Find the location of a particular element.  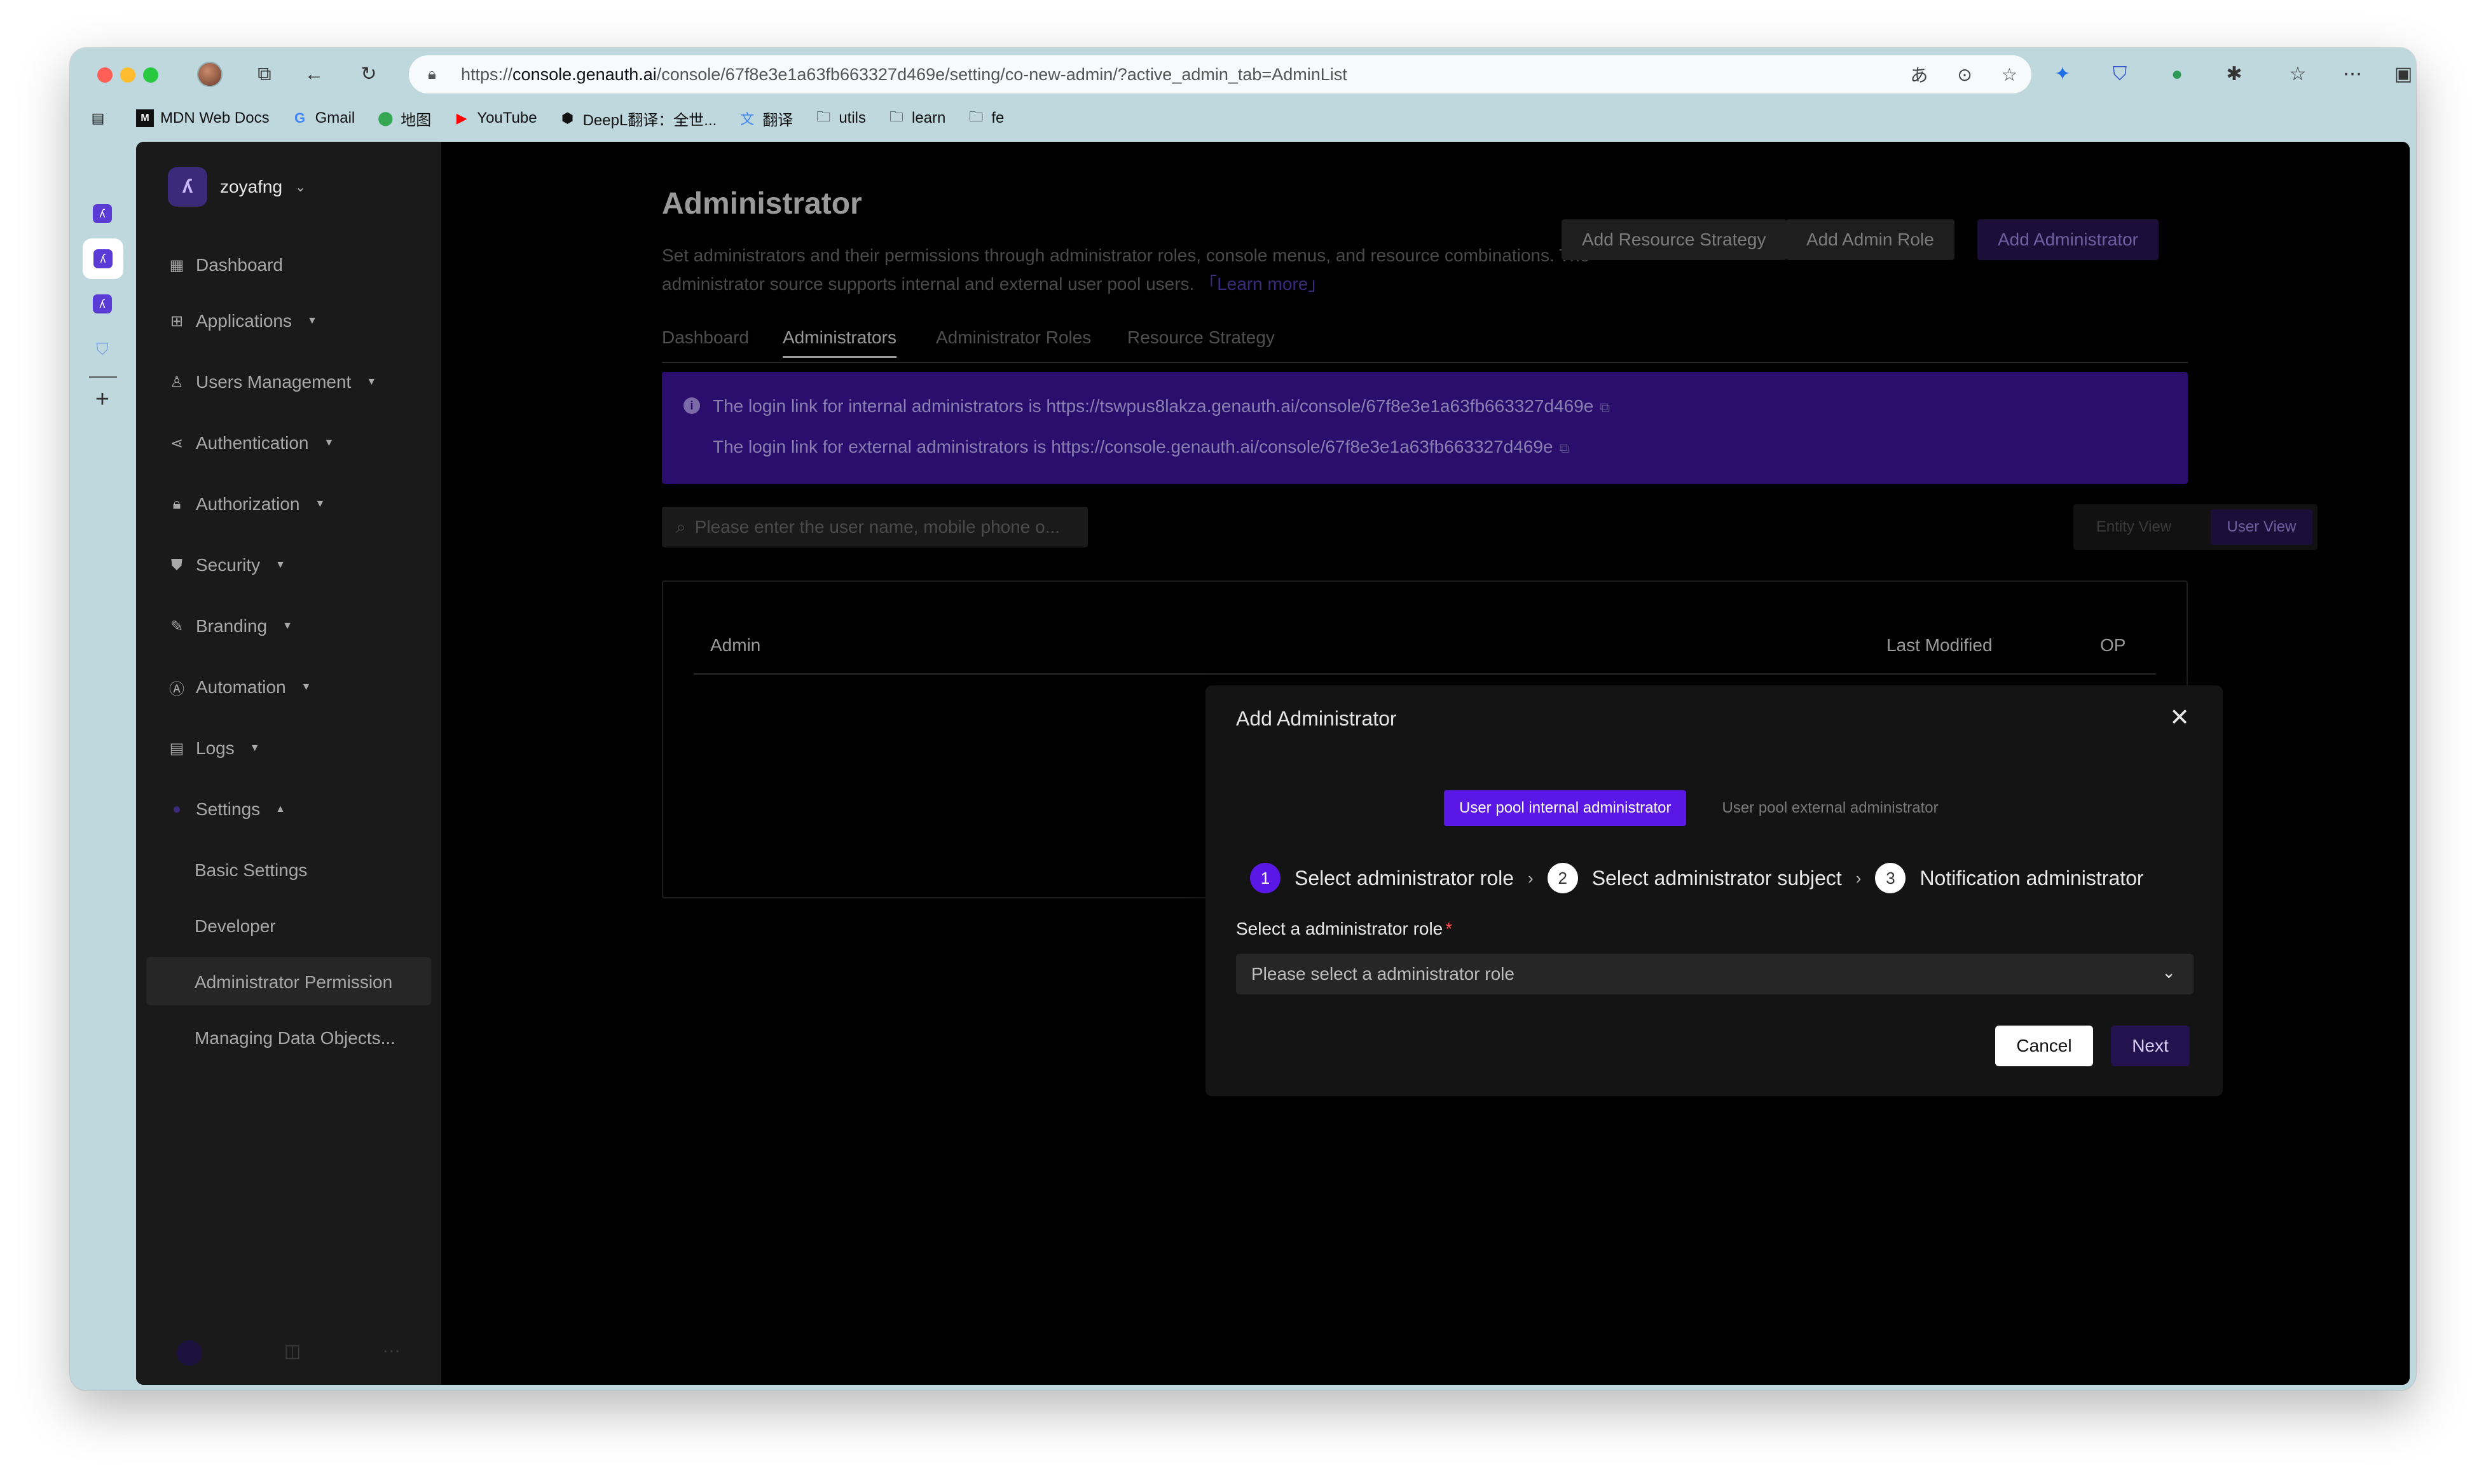

sidebar-item-users-management: ♙ Users Management ▼ is located at coordinates (272, 382).